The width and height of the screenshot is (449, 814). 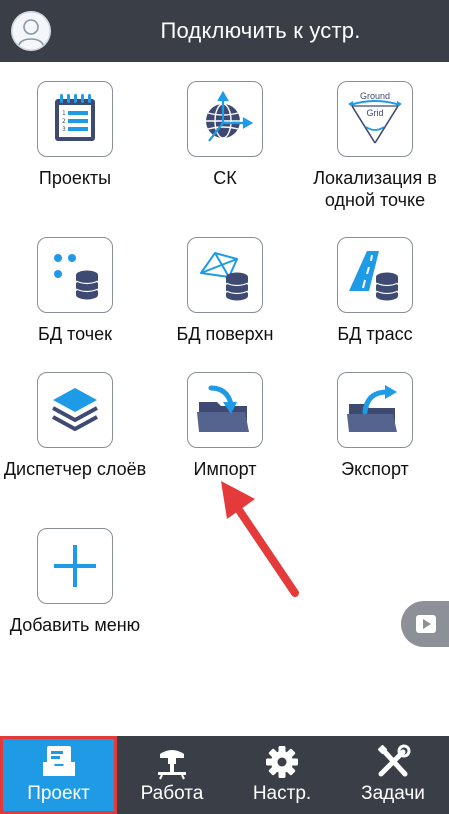 I want to click on tile-road-db: БД трасс, so click(x=374, y=291).